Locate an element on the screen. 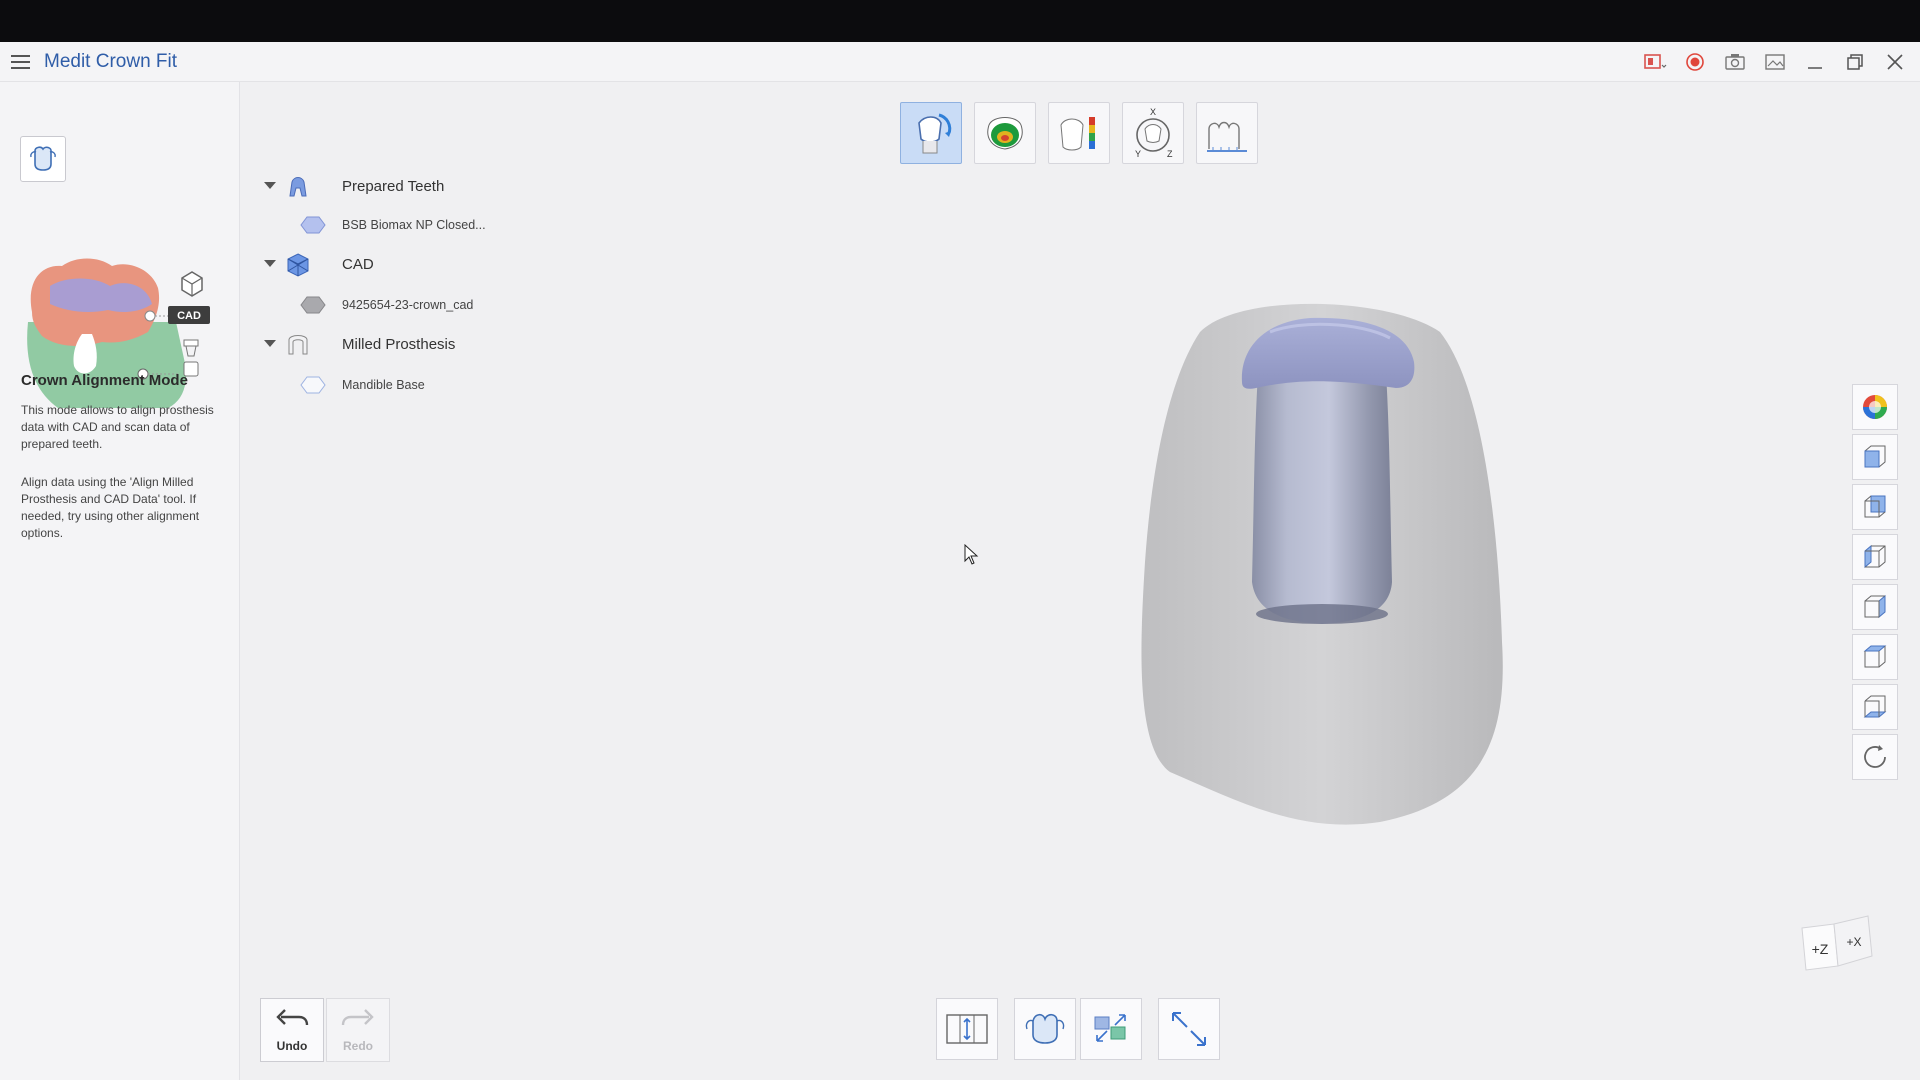 The height and width of the screenshot is (1080, 1920). view-front-icon is located at coordinates (1875, 456).